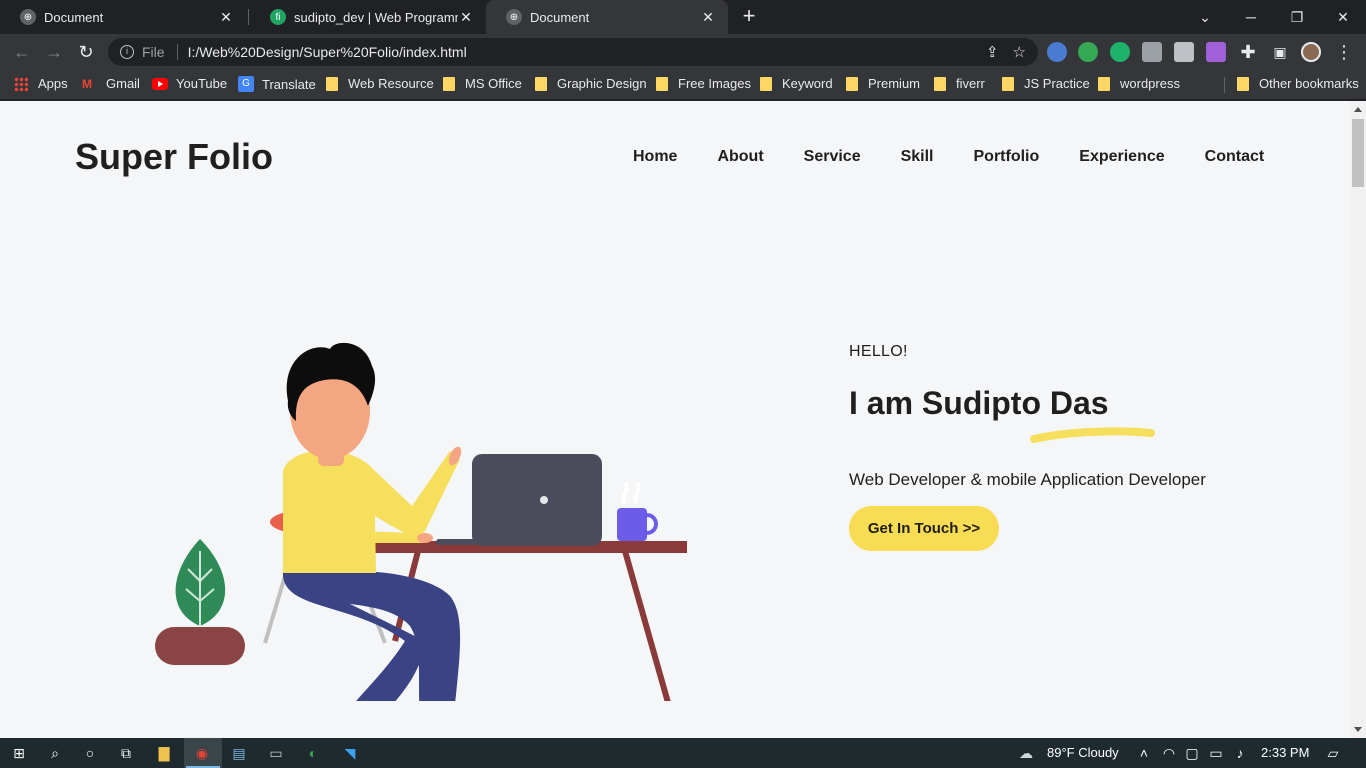  I want to click on search-icon: ⌕, so click(55, 753).